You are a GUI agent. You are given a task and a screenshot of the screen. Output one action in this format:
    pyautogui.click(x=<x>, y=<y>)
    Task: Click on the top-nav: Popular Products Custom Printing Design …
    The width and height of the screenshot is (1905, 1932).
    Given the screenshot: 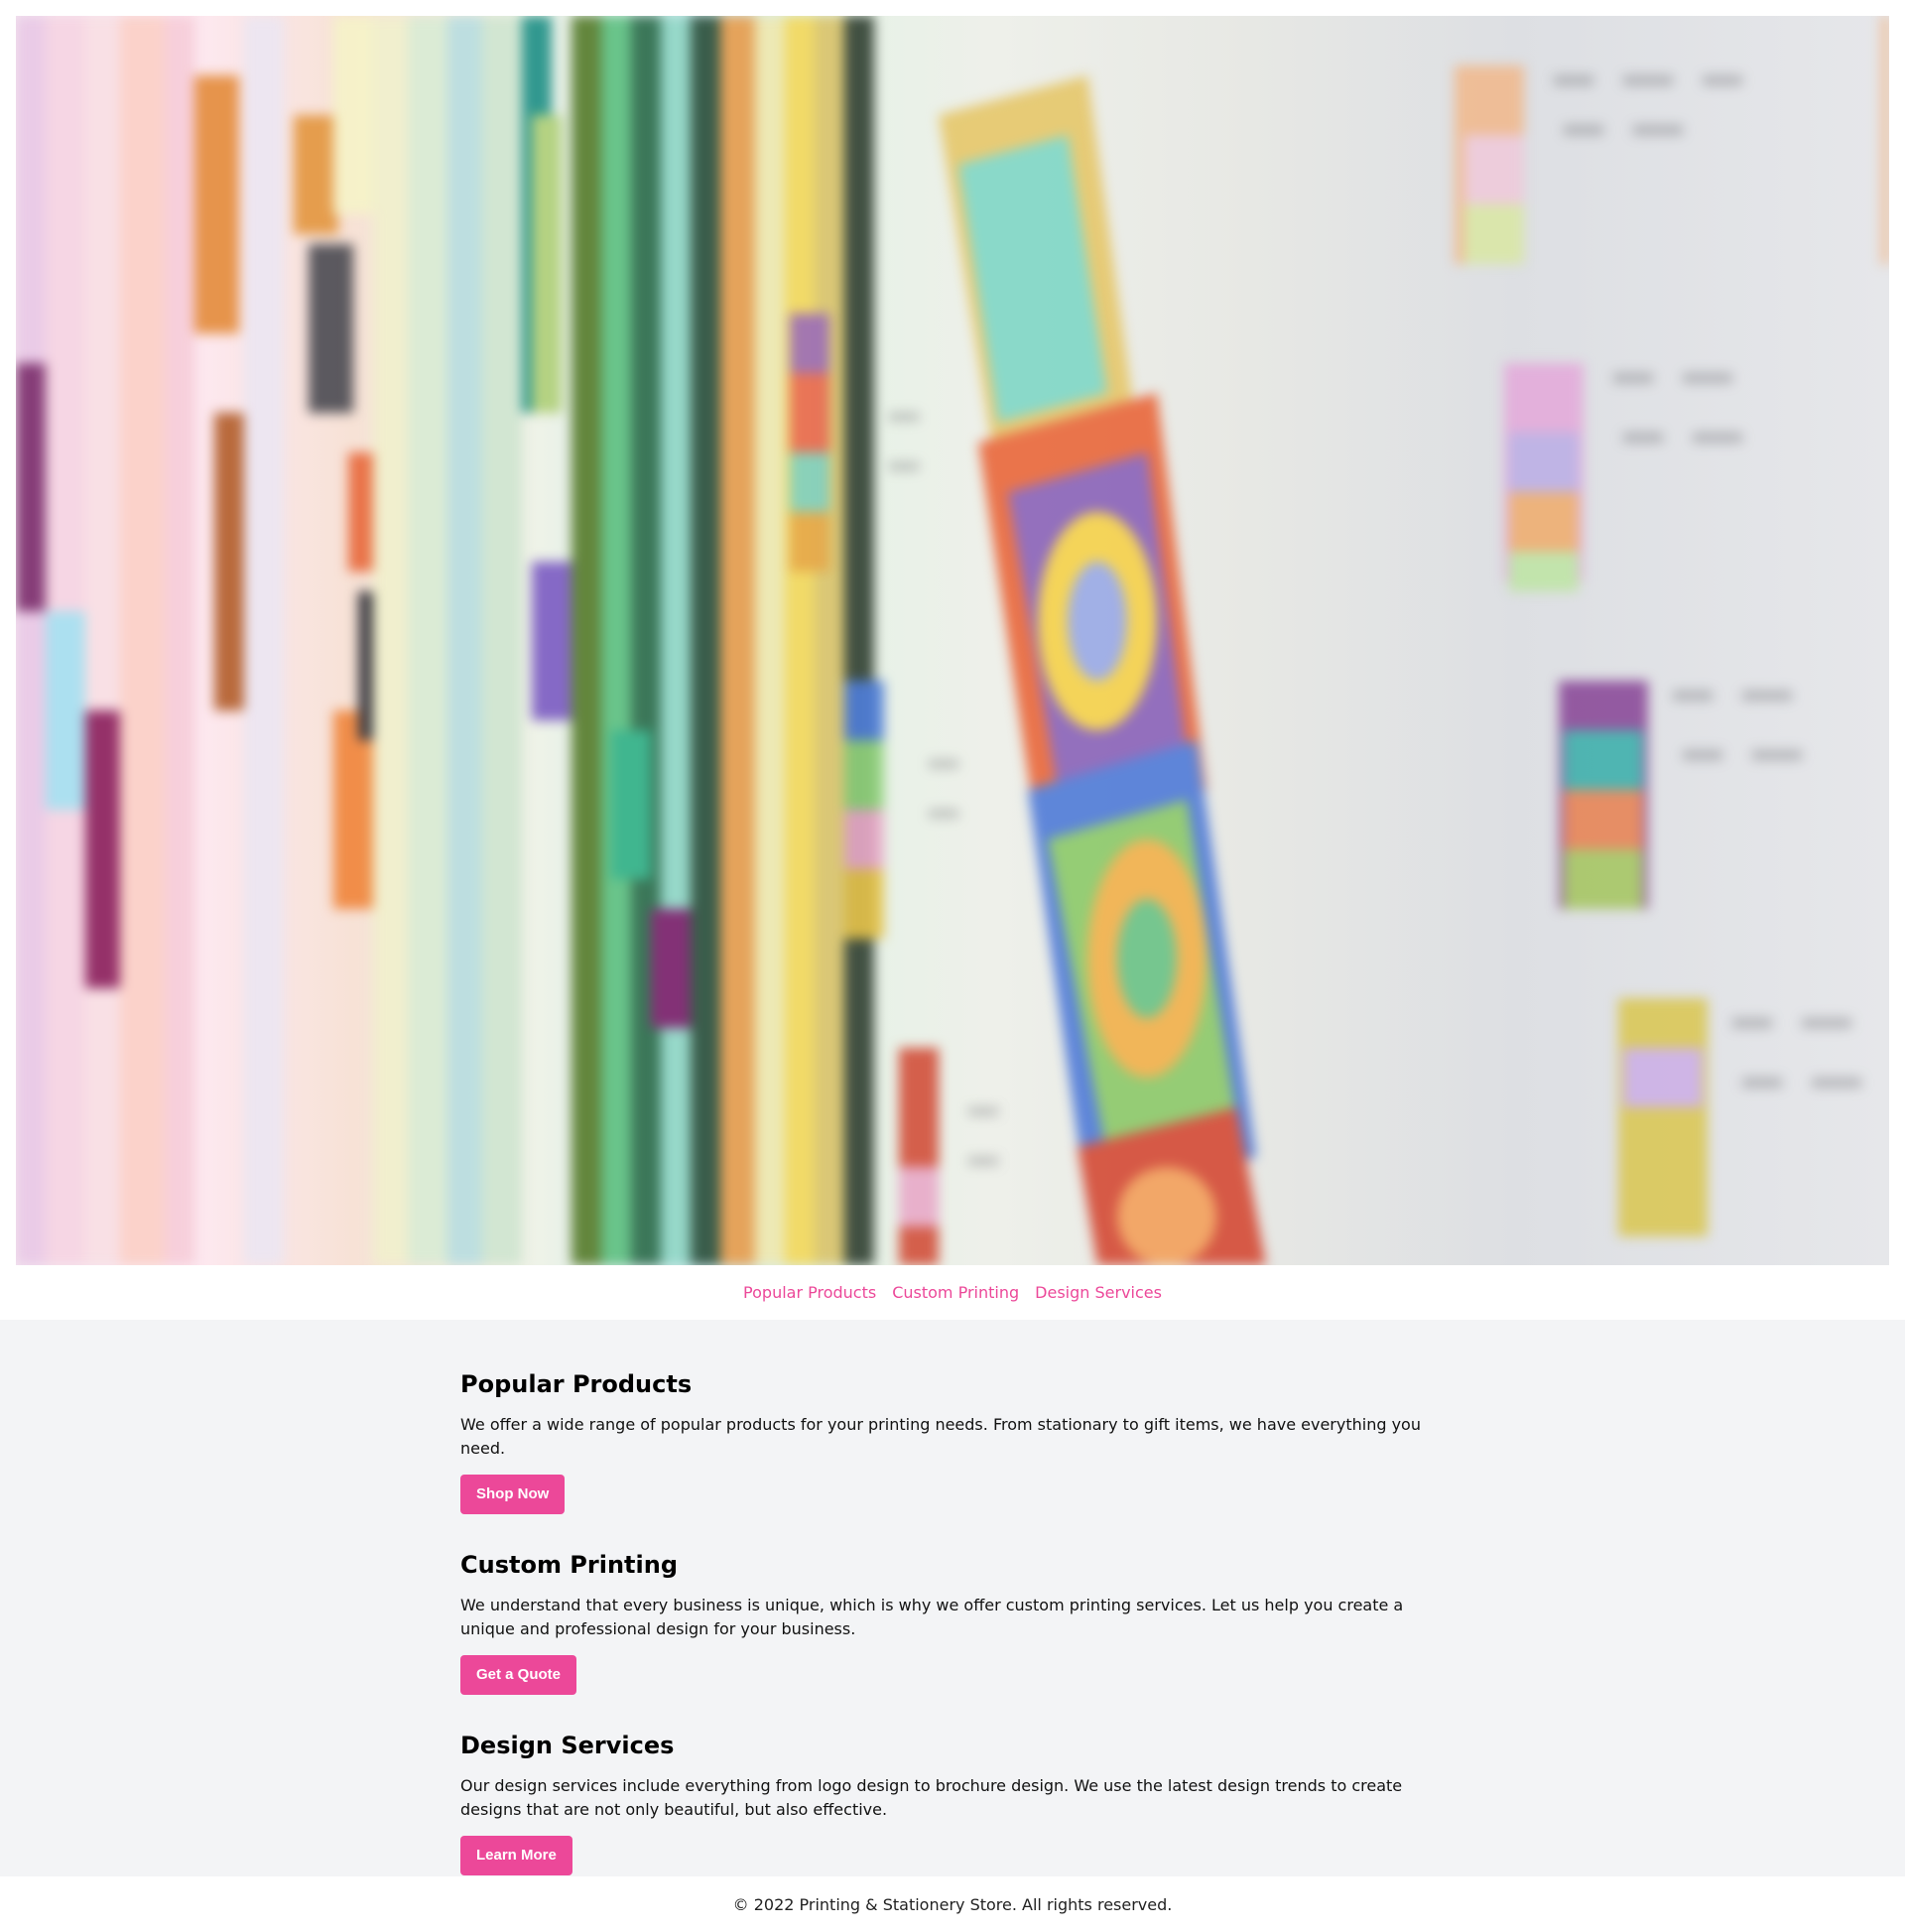 What is the action you would take?
    pyautogui.click(x=952, y=1292)
    